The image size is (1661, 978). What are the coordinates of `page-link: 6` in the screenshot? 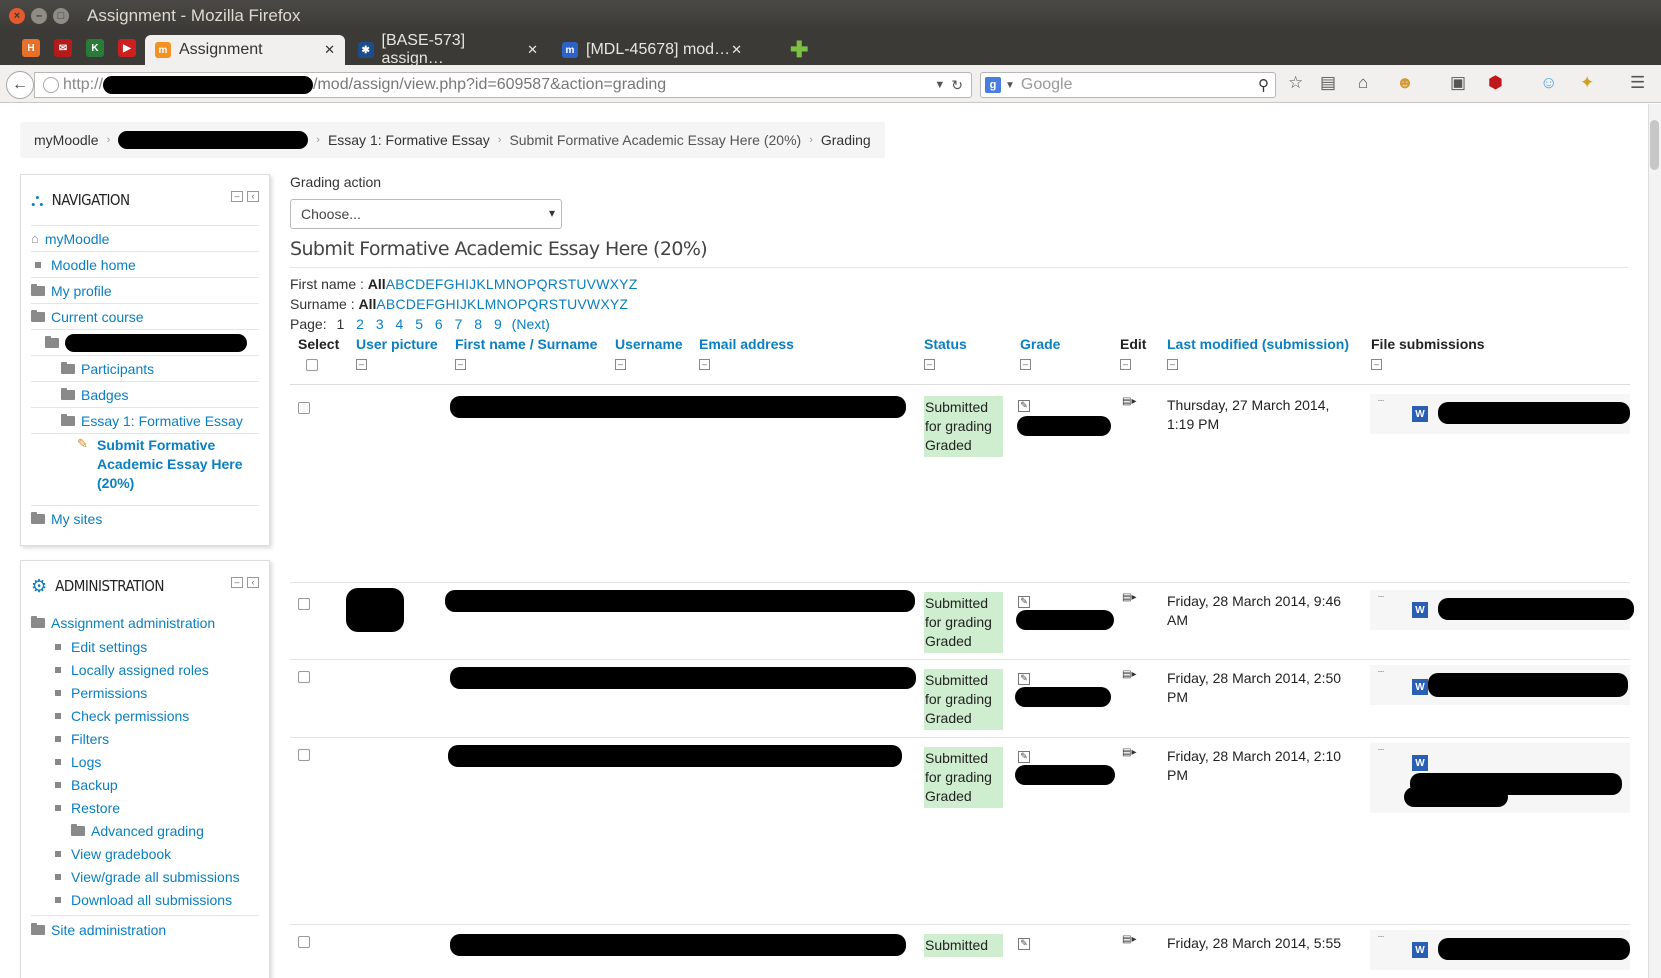 It's located at (439, 324).